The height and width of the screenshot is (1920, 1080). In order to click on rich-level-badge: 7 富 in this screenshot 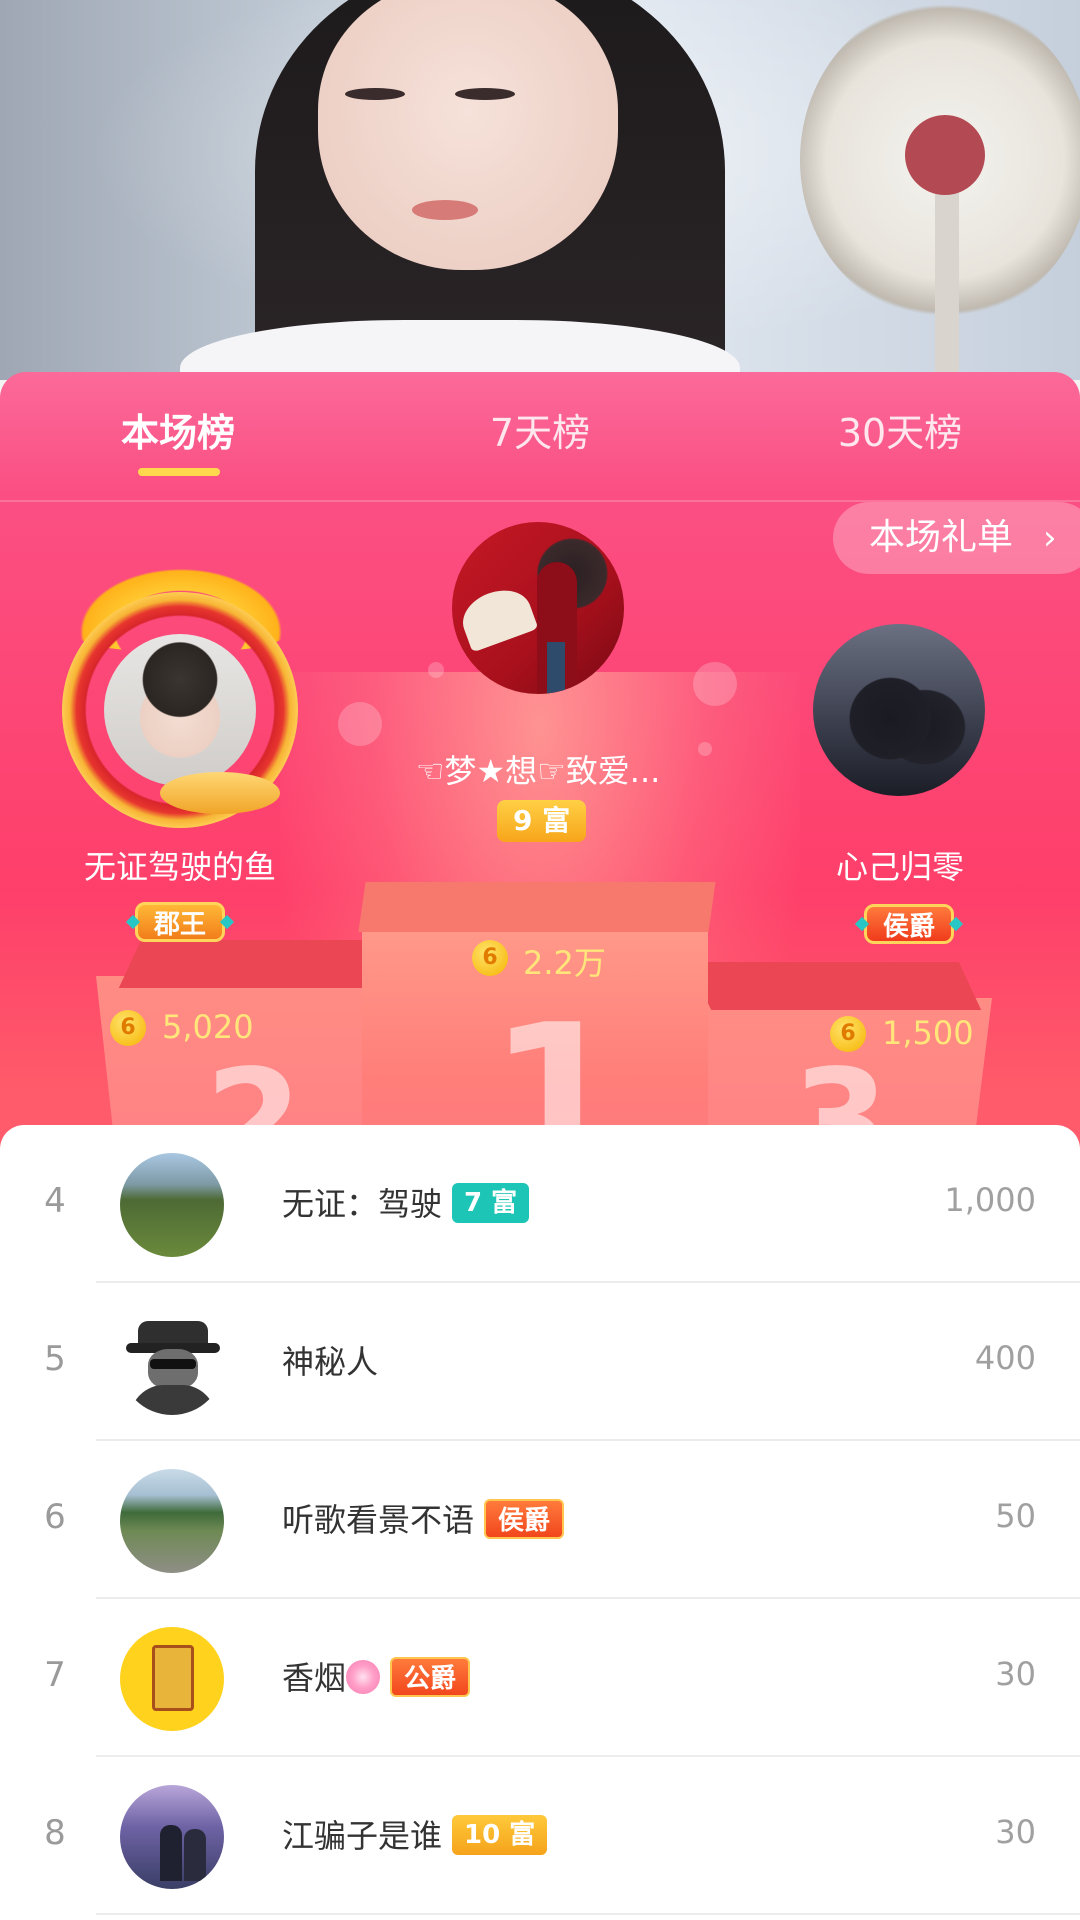, I will do `click(491, 1203)`.